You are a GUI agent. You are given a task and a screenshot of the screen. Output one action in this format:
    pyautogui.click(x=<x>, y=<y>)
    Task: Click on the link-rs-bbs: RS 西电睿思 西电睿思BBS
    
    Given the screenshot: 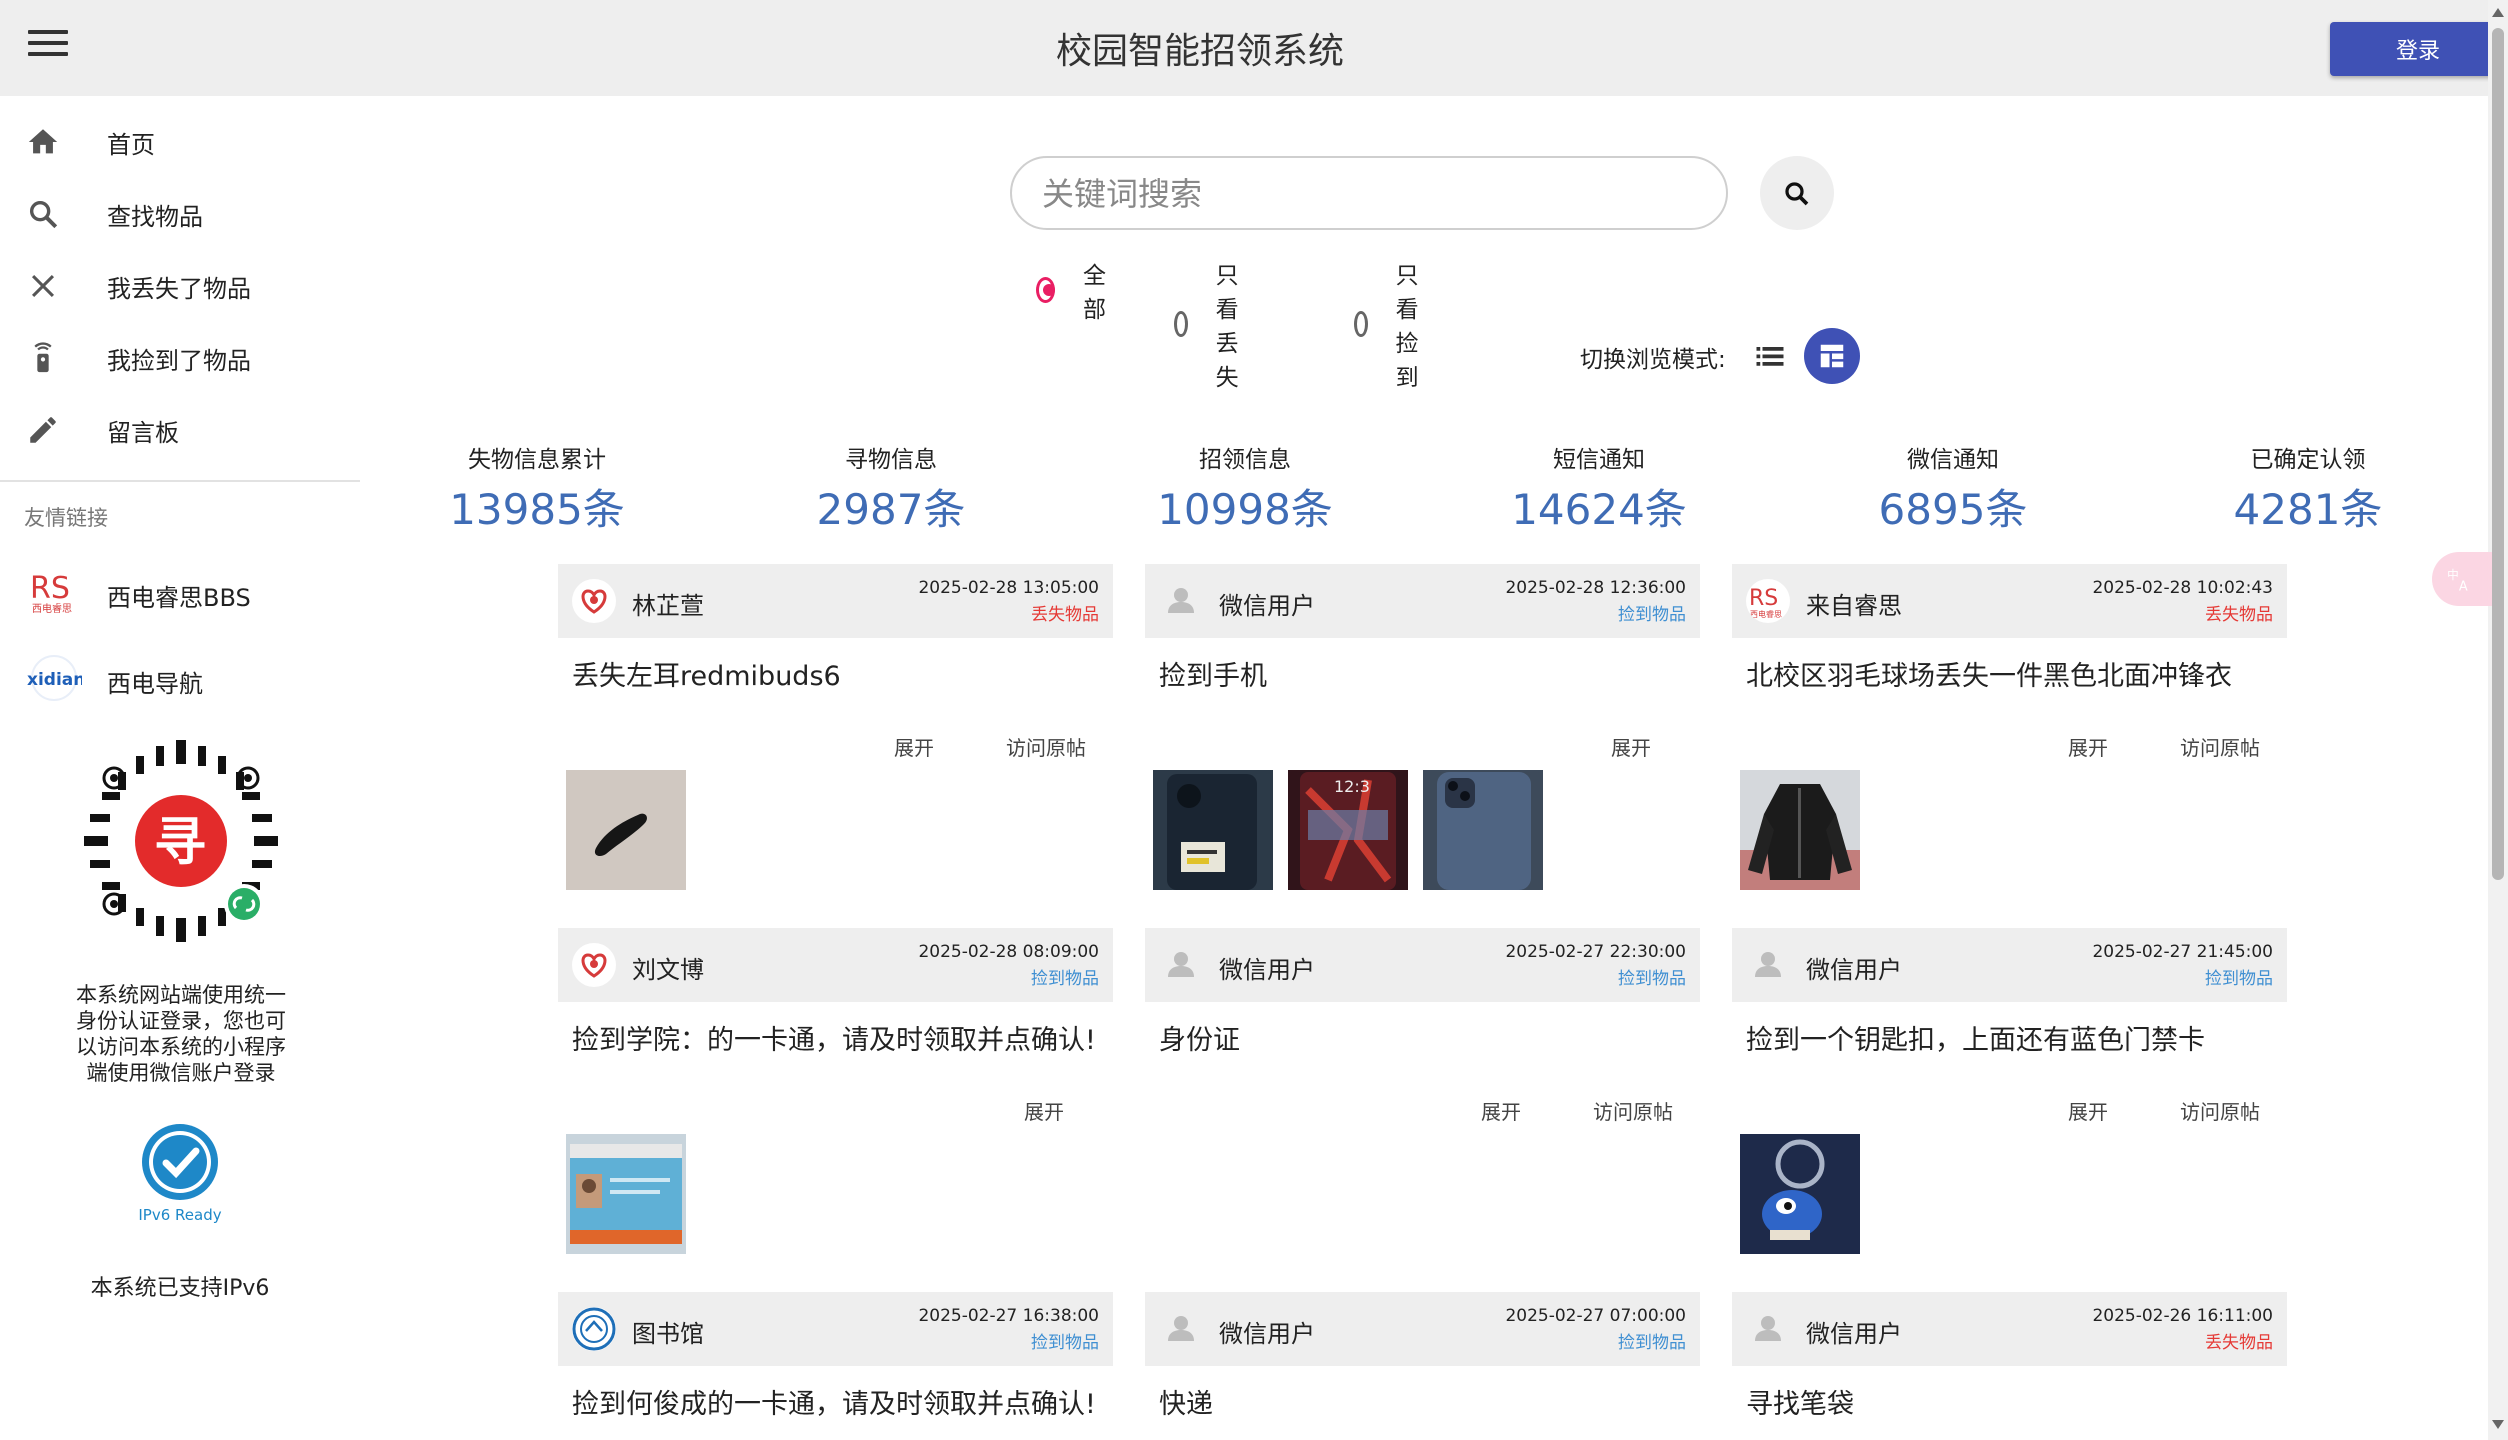 What is the action you would take?
    pyautogui.click(x=180, y=593)
    